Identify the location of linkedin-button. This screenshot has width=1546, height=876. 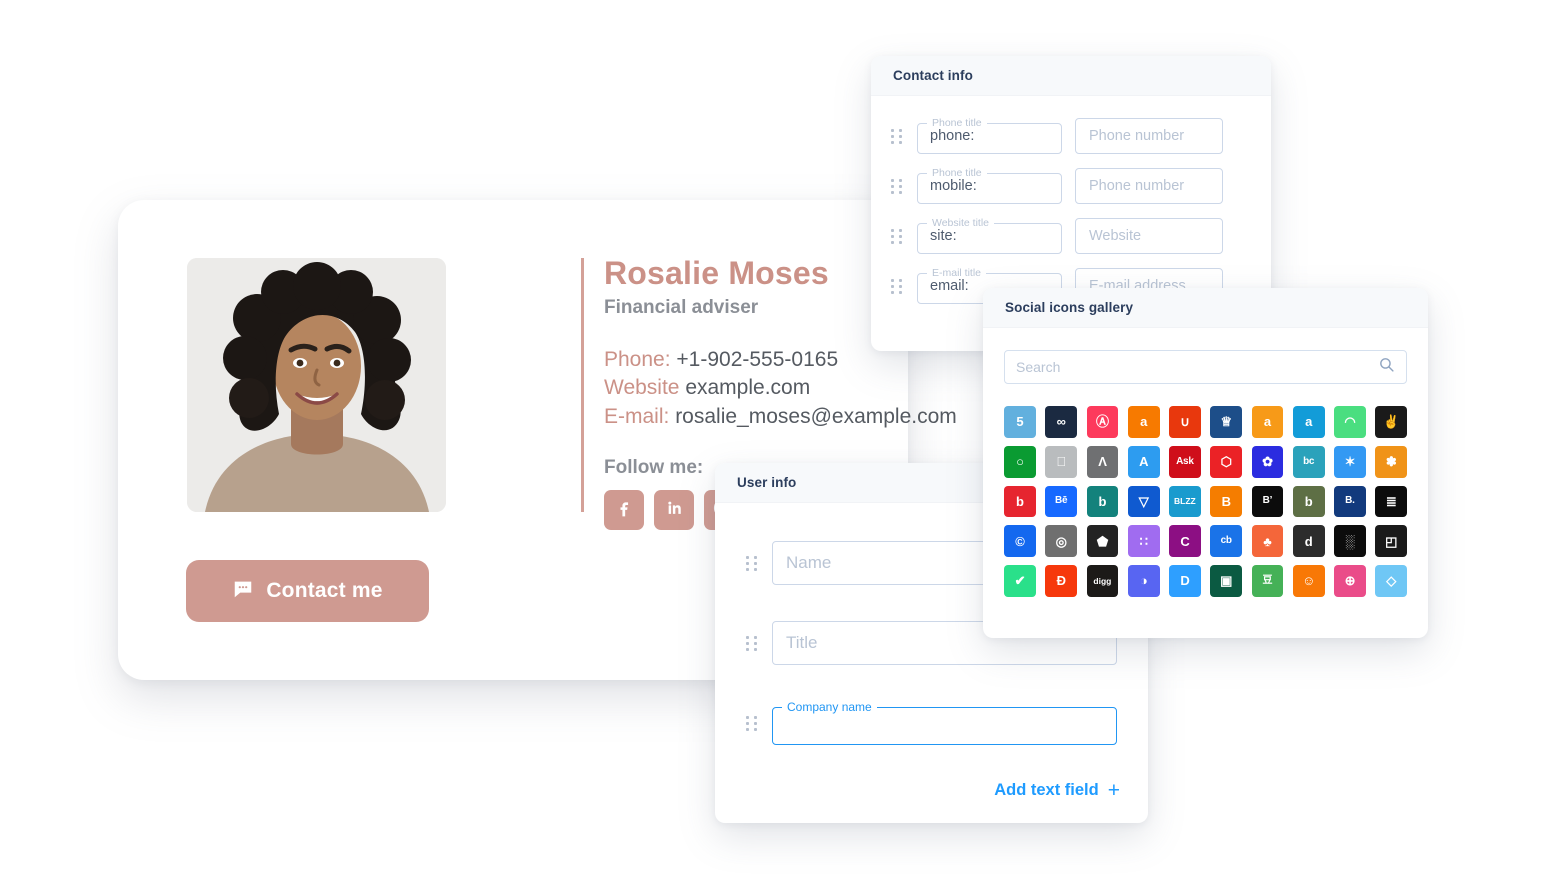
(674, 510).